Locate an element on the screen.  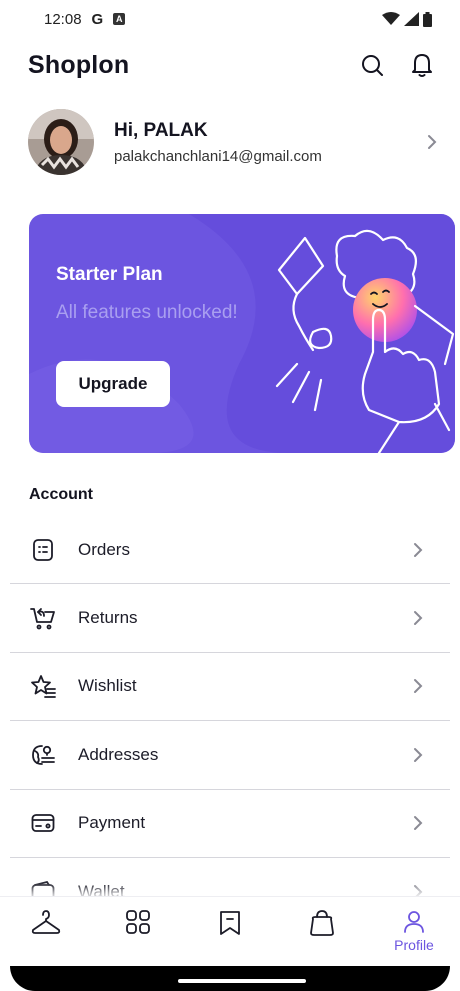
avatar is located at coordinates (61, 142).